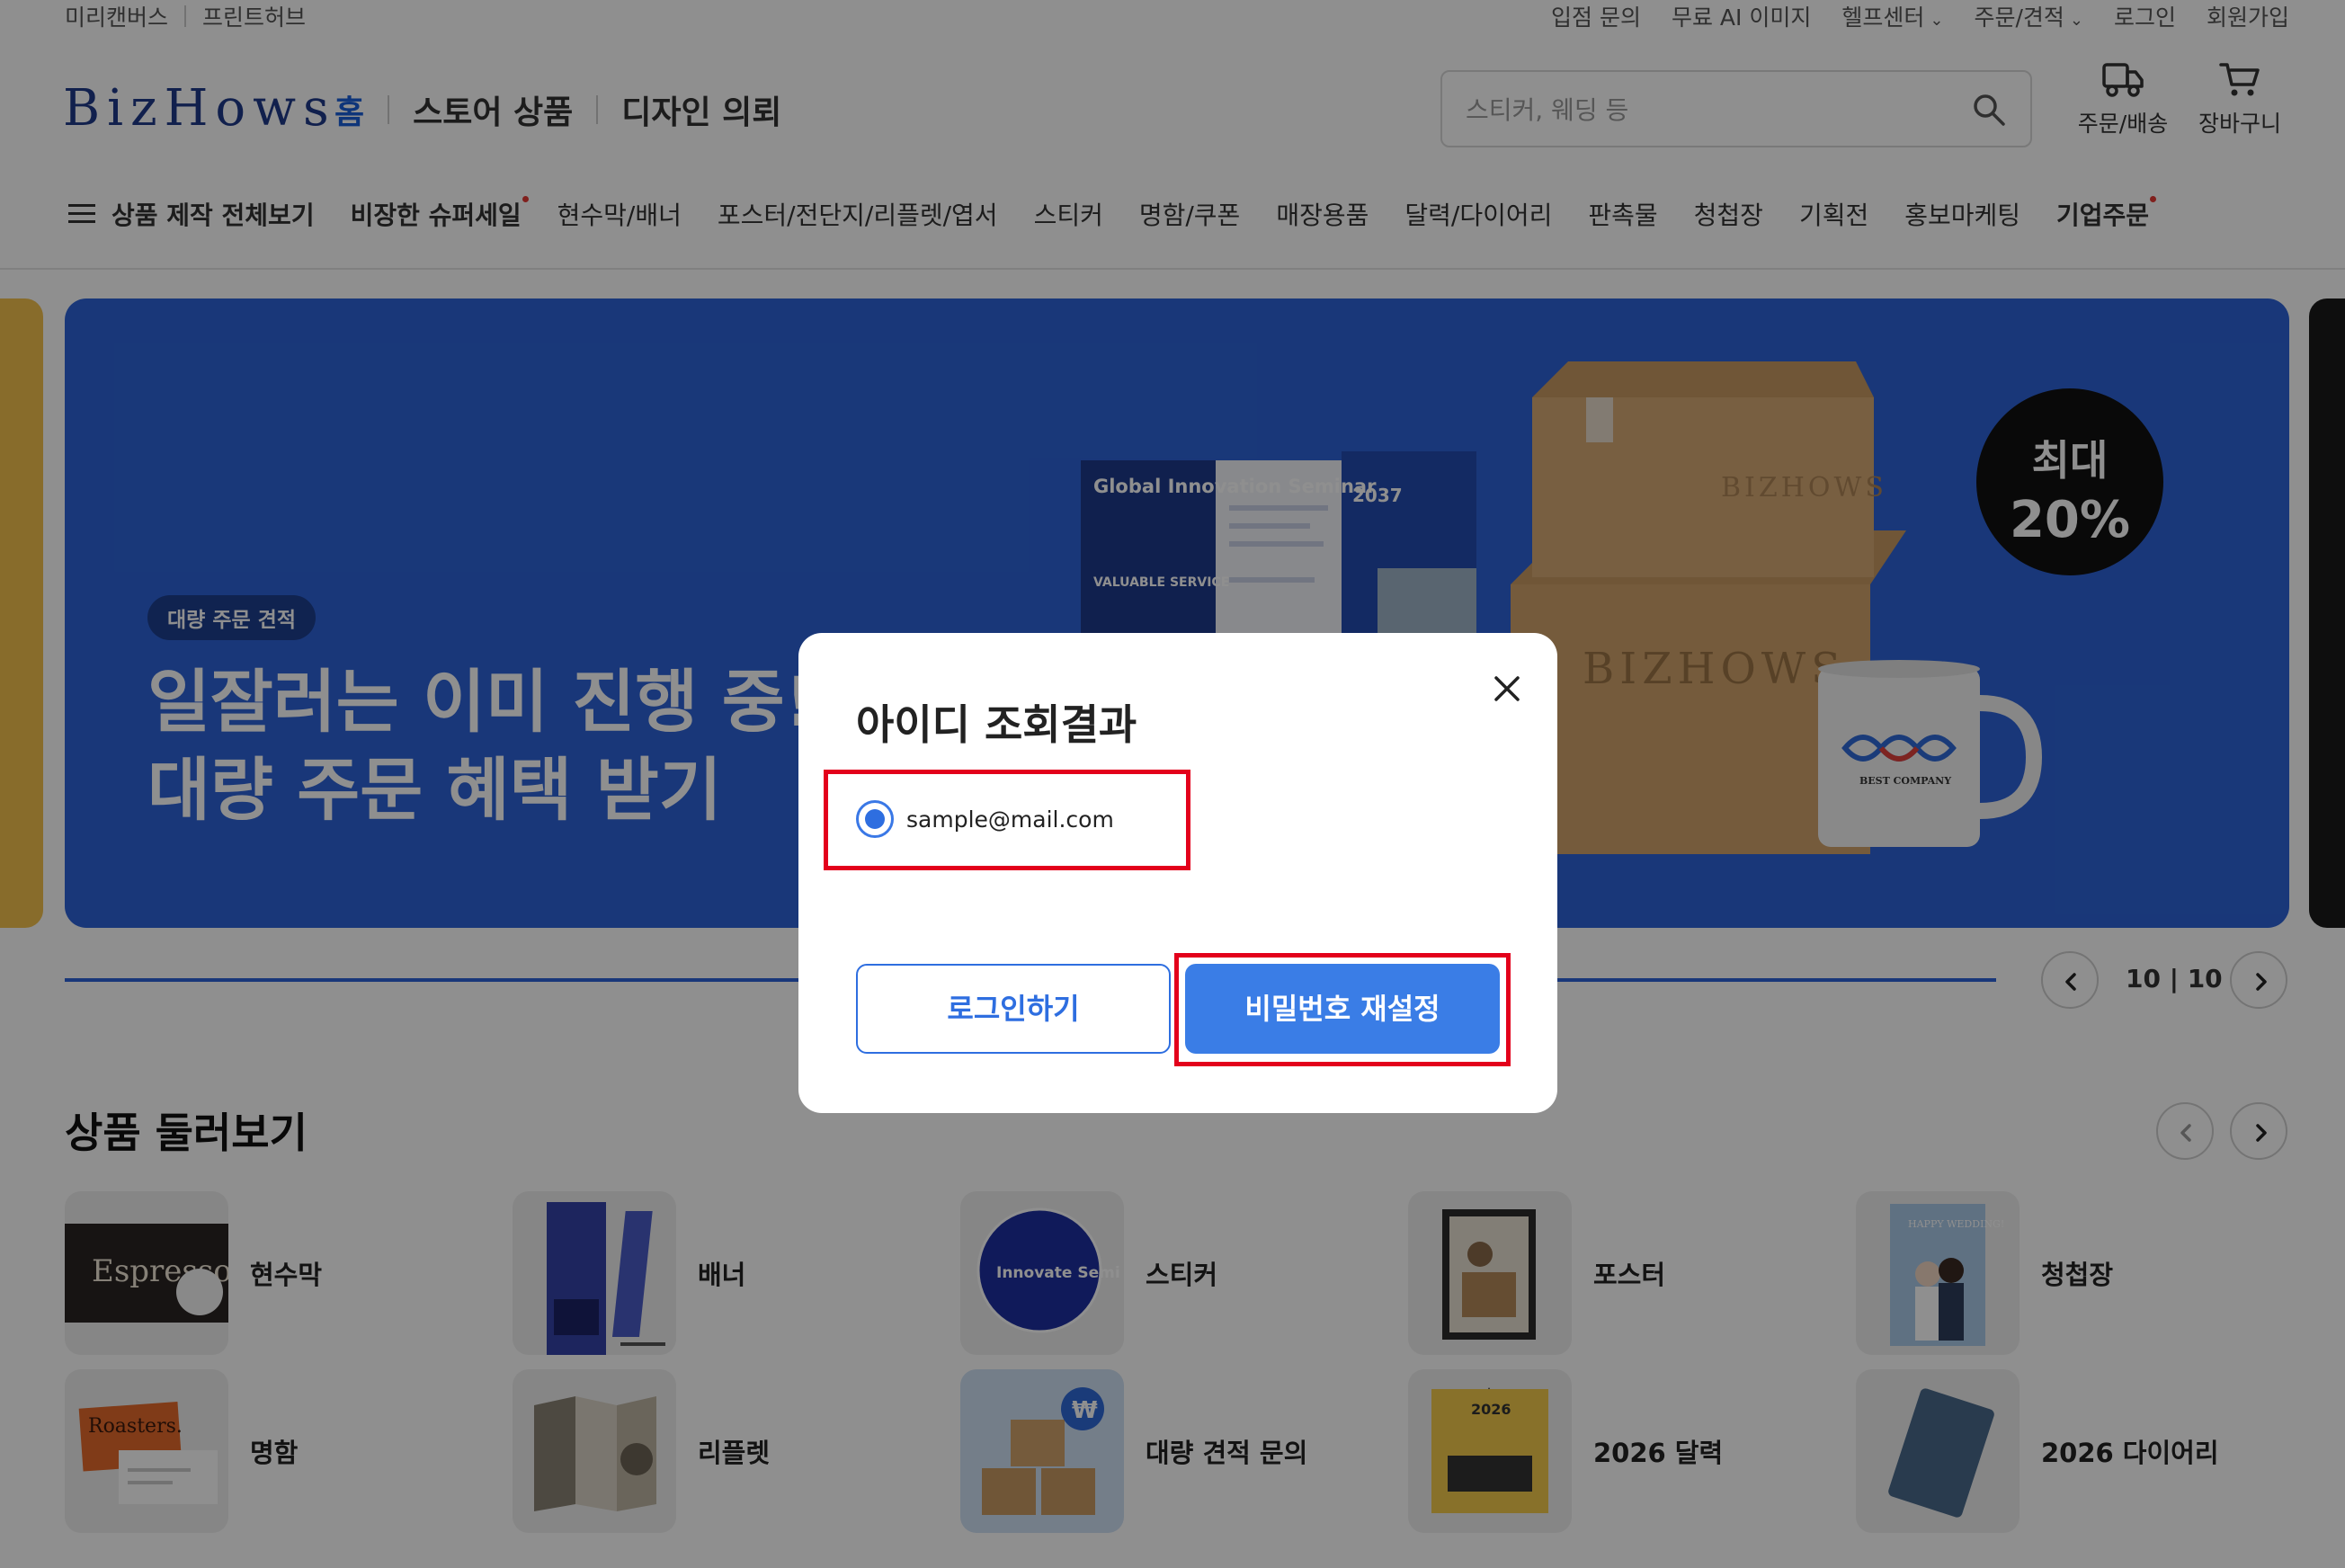  I want to click on close-icon, so click(1507, 689).